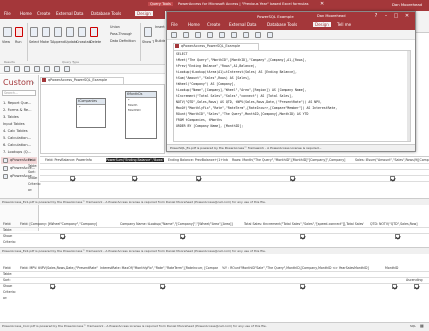 This screenshot has height=331, width=429. What do you see at coordinates (160, 41) in the screenshot?
I see `builder-button: Builder` at bounding box center [160, 41].